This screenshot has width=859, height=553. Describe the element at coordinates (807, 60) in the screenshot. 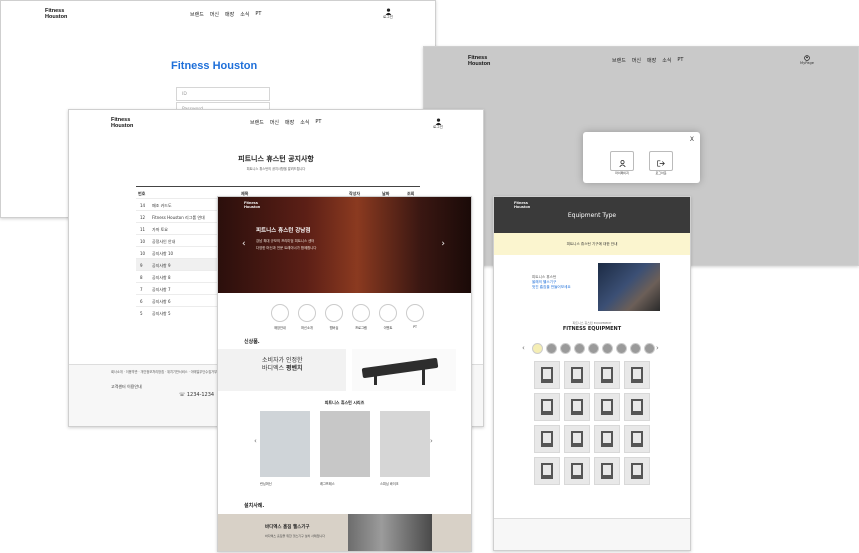

I see `mypage-link: MyPage` at that location.